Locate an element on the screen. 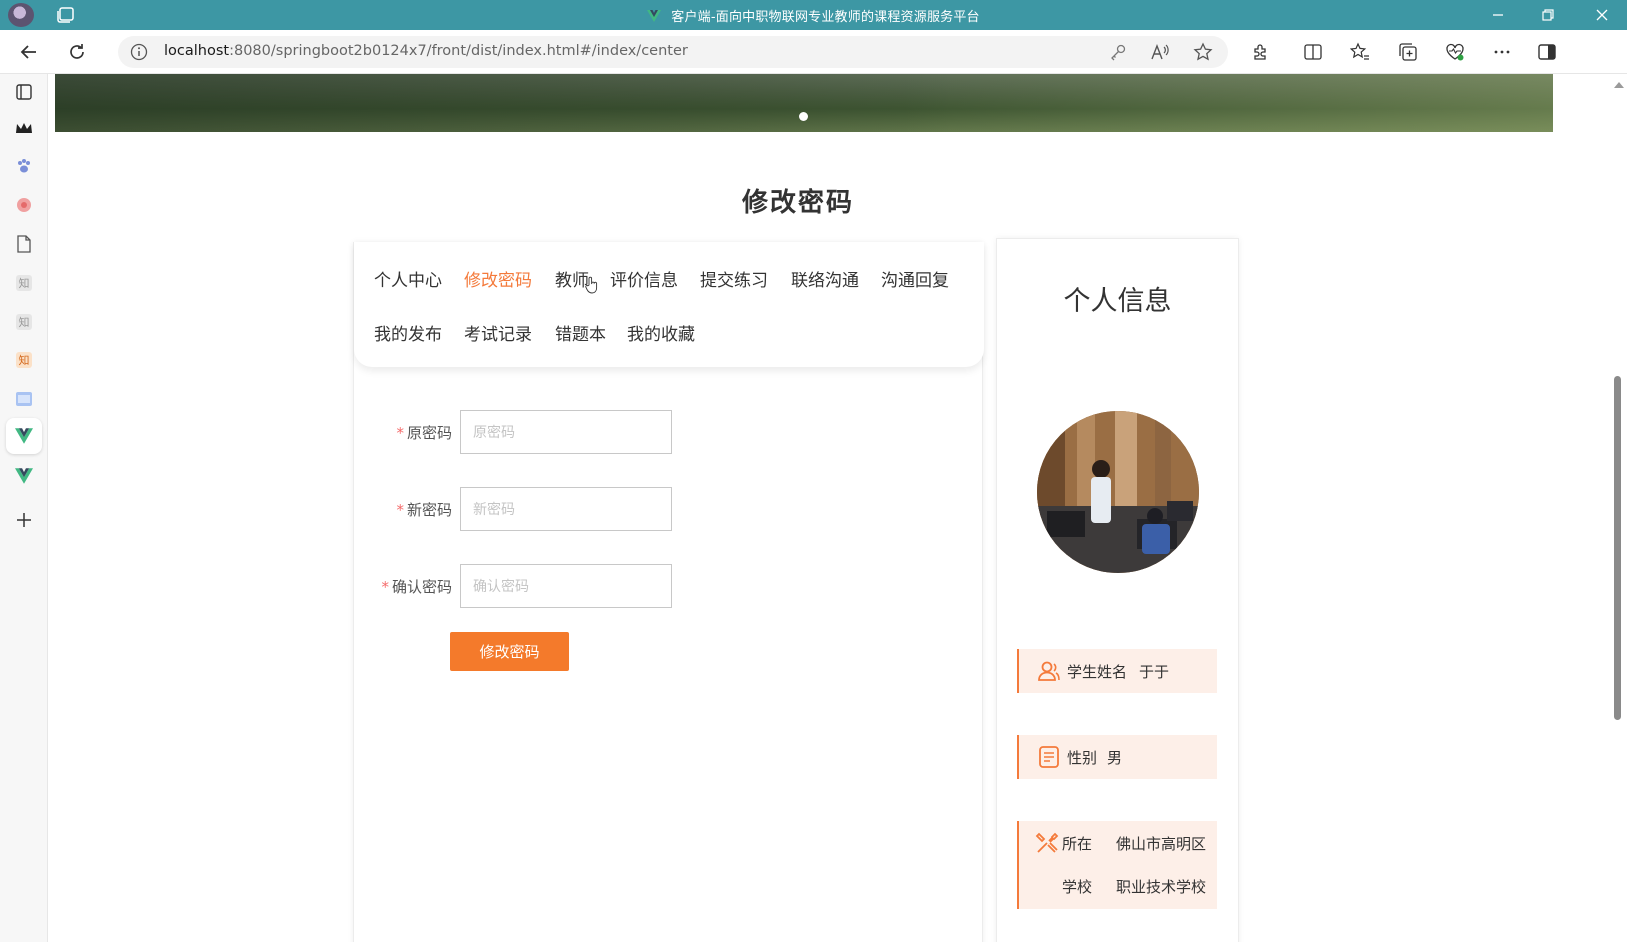 The image size is (1627, 942). tab-icon-record is located at coordinates (24, 205).